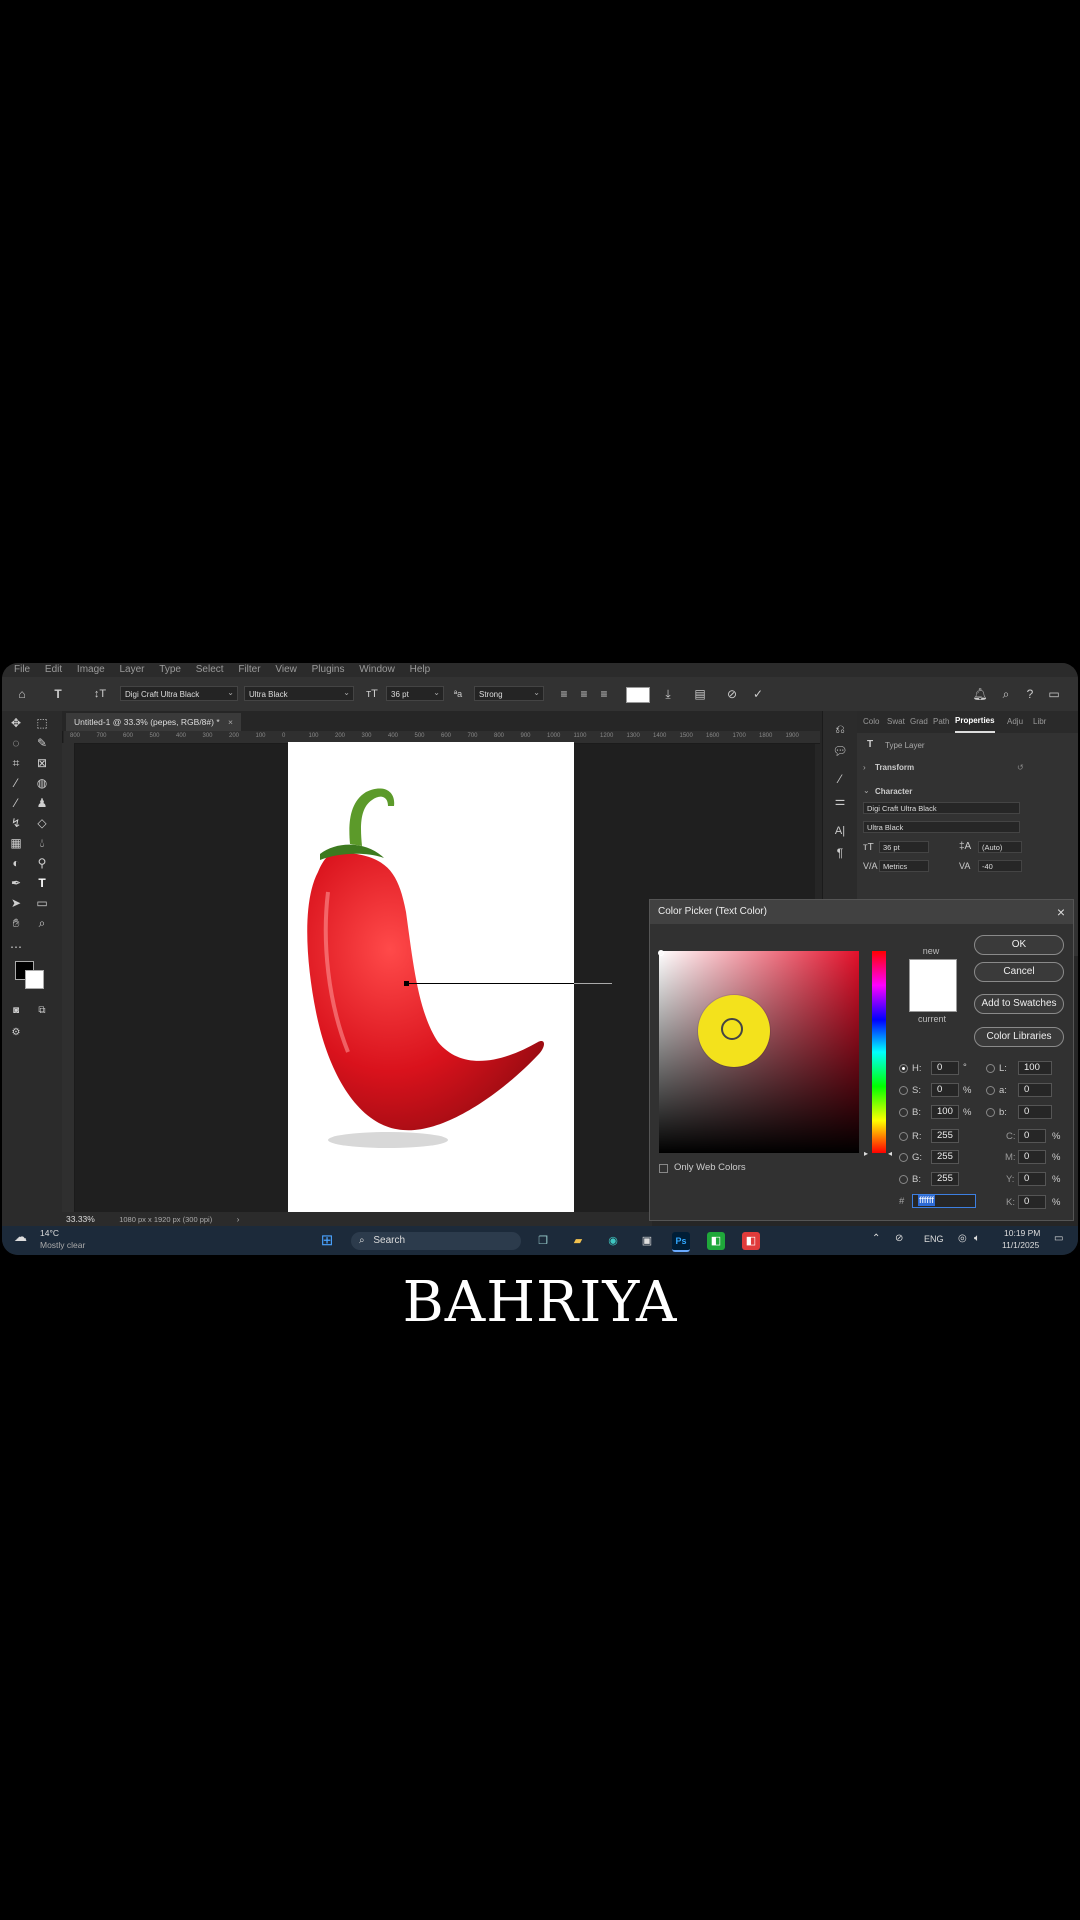 The height and width of the screenshot is (1920, 1080). Describe the element at coordinates (1030, 694) in the screenshot. I see `help-icon: ?` at that location.